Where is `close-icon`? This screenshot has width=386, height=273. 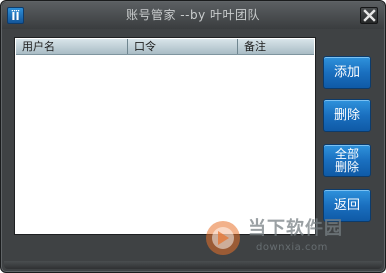 close-icon is located at coordinates (369, 15).